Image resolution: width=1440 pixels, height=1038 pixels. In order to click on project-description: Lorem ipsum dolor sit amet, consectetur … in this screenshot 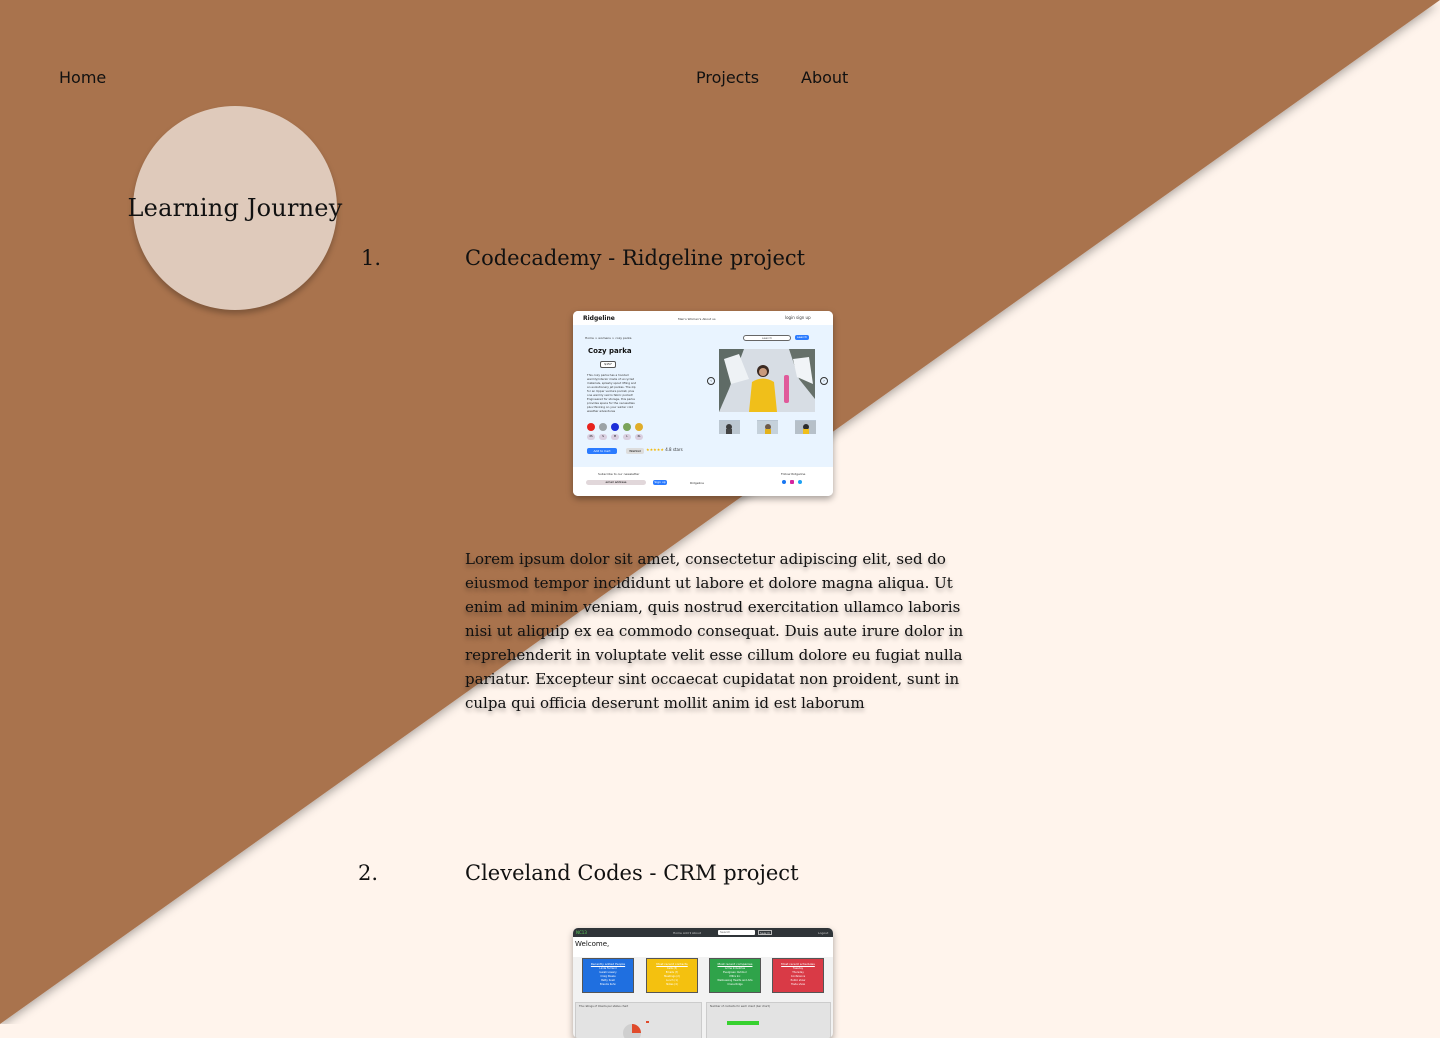, I will do `click(714, 631)`.